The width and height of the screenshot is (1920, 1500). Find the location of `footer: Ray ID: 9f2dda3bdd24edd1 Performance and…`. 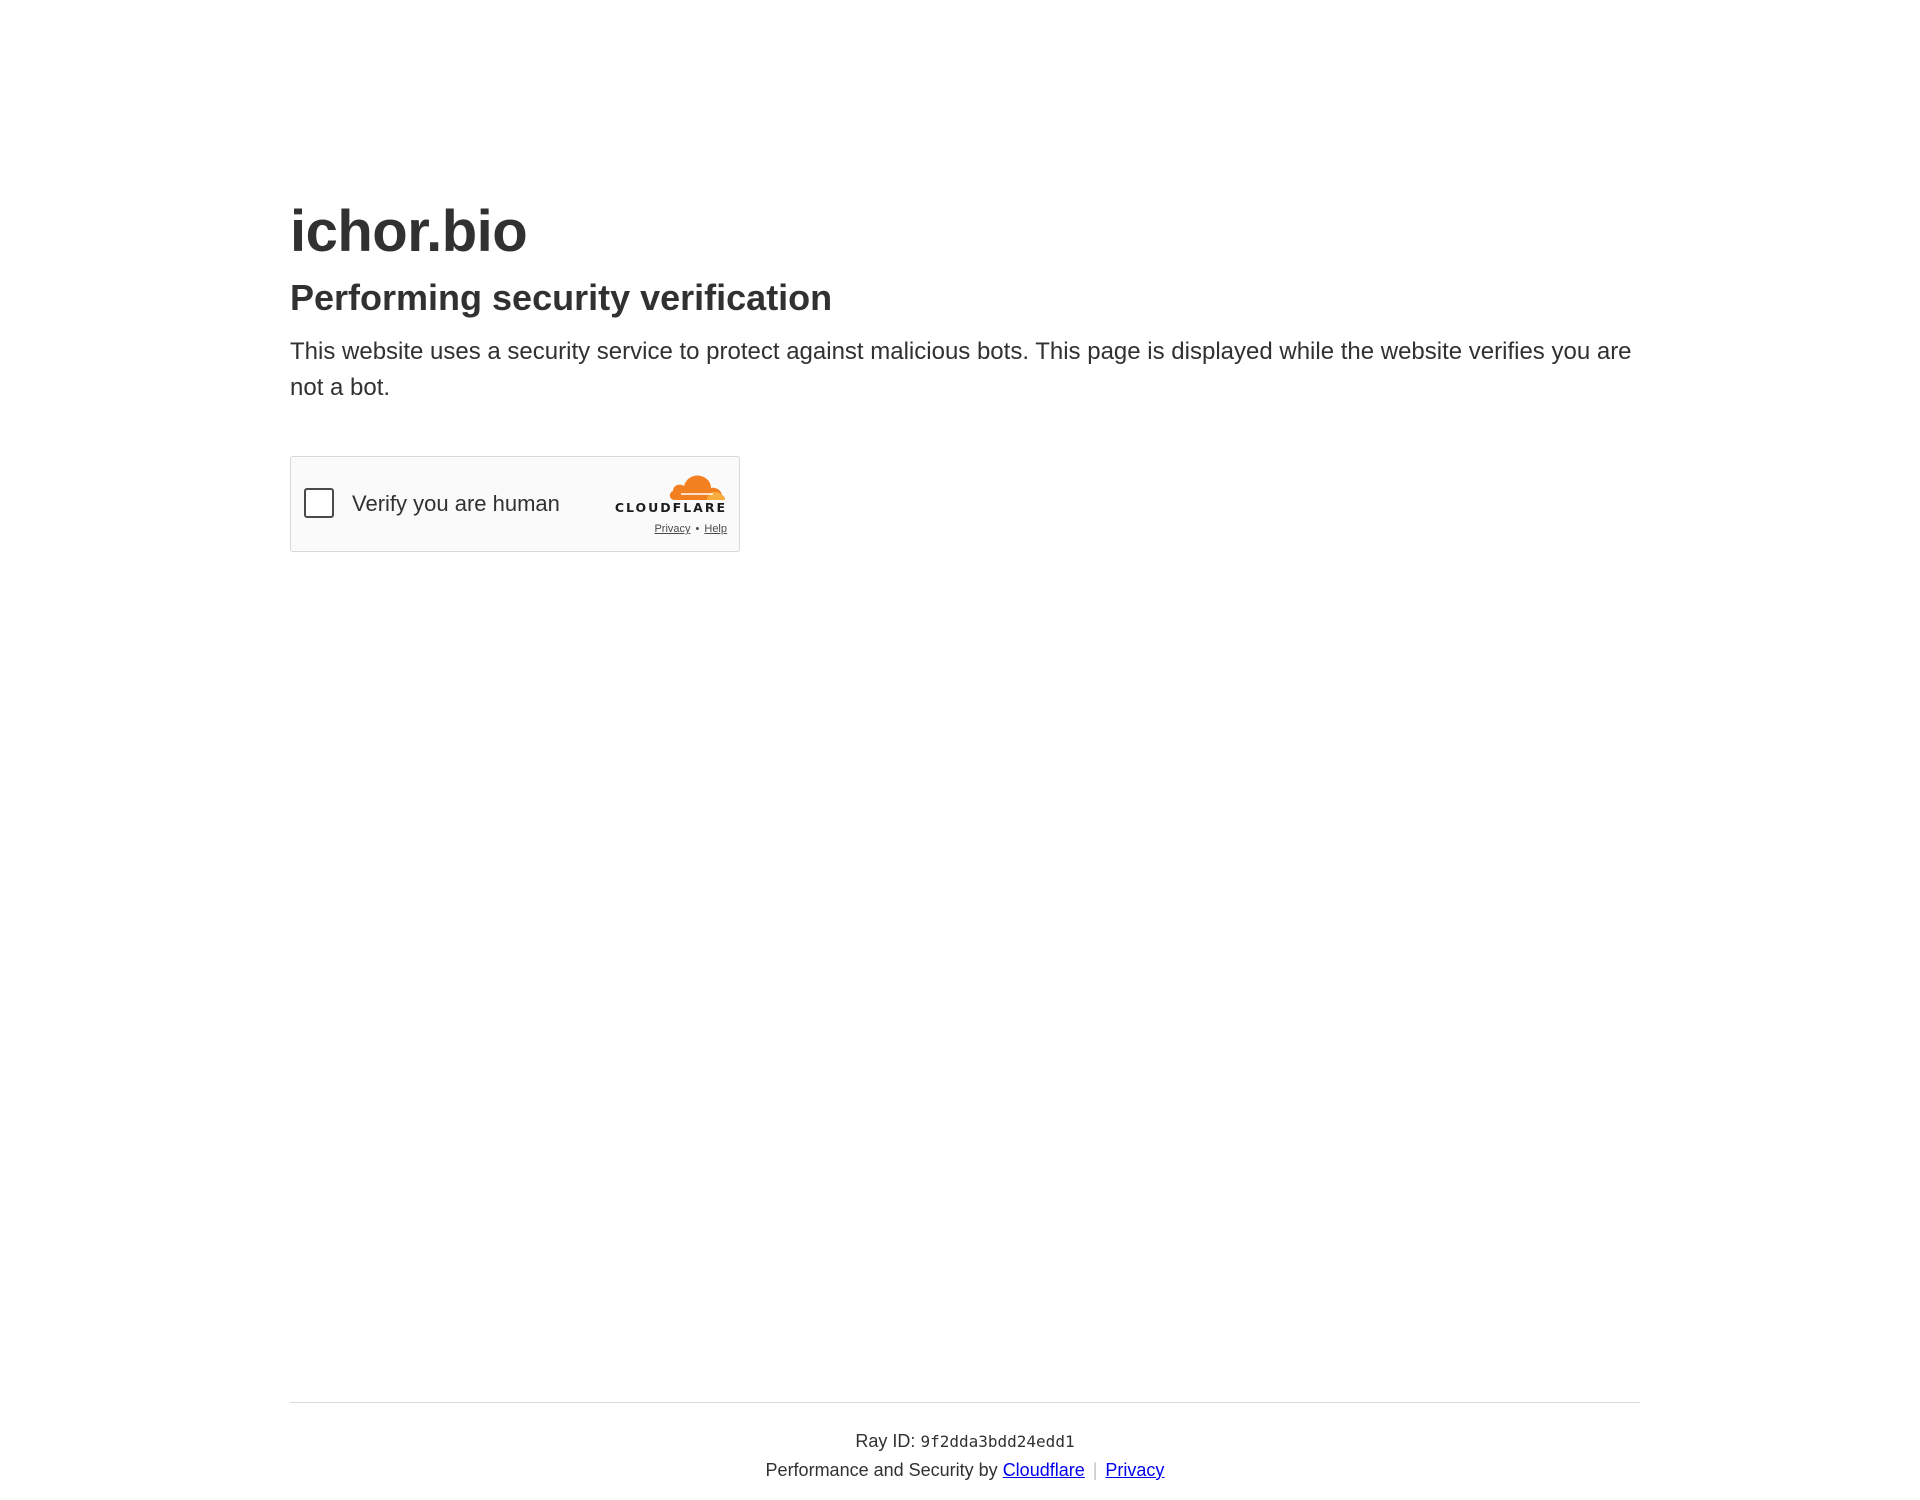

footer: Ray ID: 9f2dda3bdd24edd1 Performance and… is located at coordinates (965, 1442).